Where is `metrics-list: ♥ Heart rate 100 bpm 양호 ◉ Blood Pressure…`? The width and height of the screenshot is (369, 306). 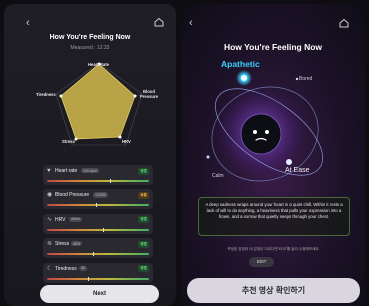 metrics-list: ♥ Heart rate 100 bpm 양호 ◉ Blood Pressure… is located at coordinates (98, 226).